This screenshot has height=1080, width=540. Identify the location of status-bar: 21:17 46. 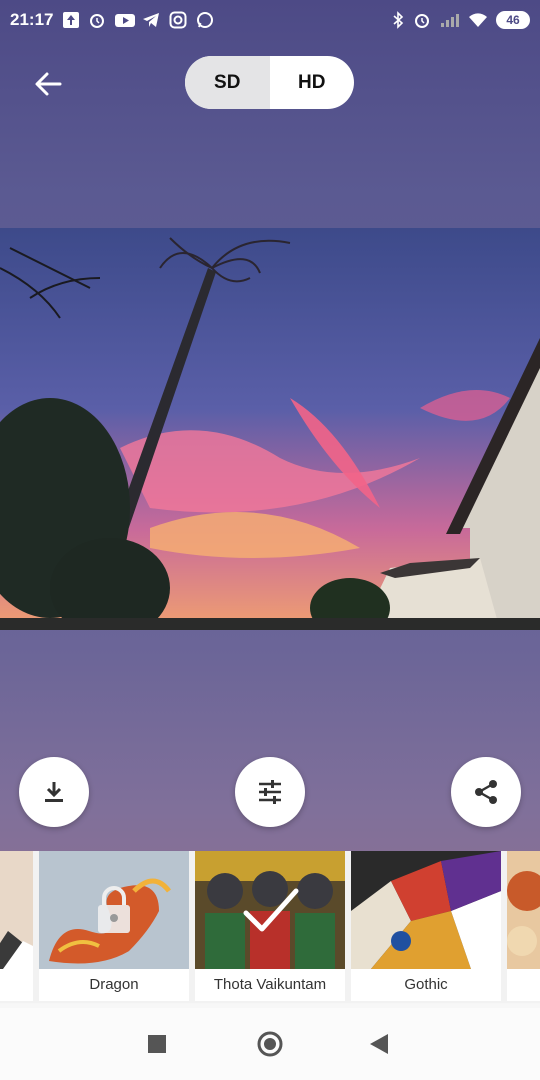
(270, 20).